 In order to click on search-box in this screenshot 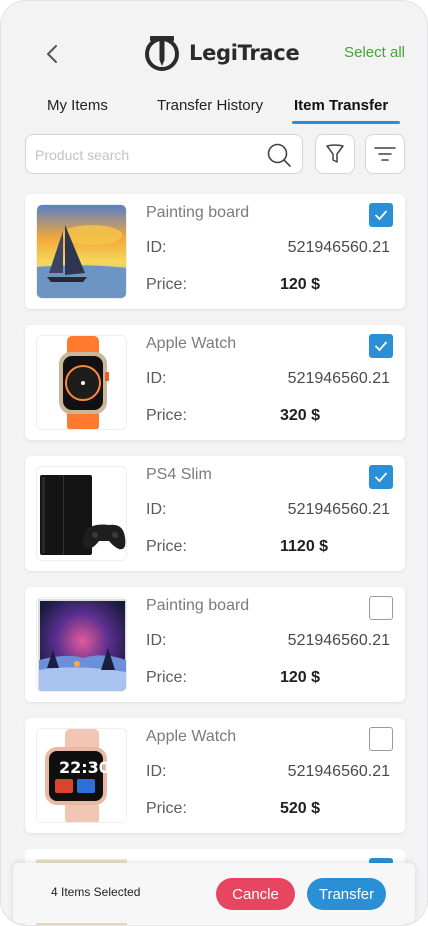, I will do `click(164, 154)`.